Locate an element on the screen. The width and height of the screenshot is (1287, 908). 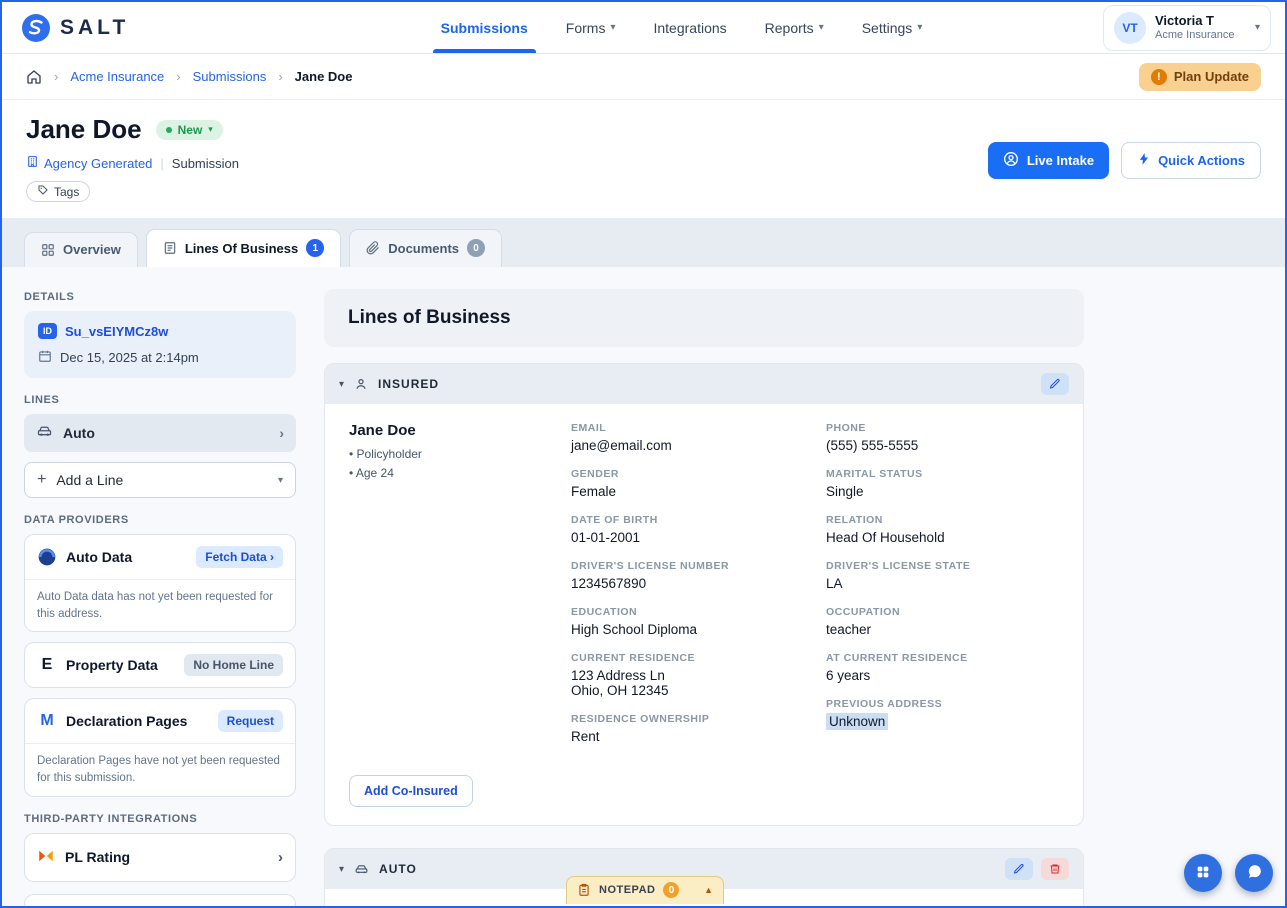
user-name: Victoria T is located at coordinates (1184, 21).